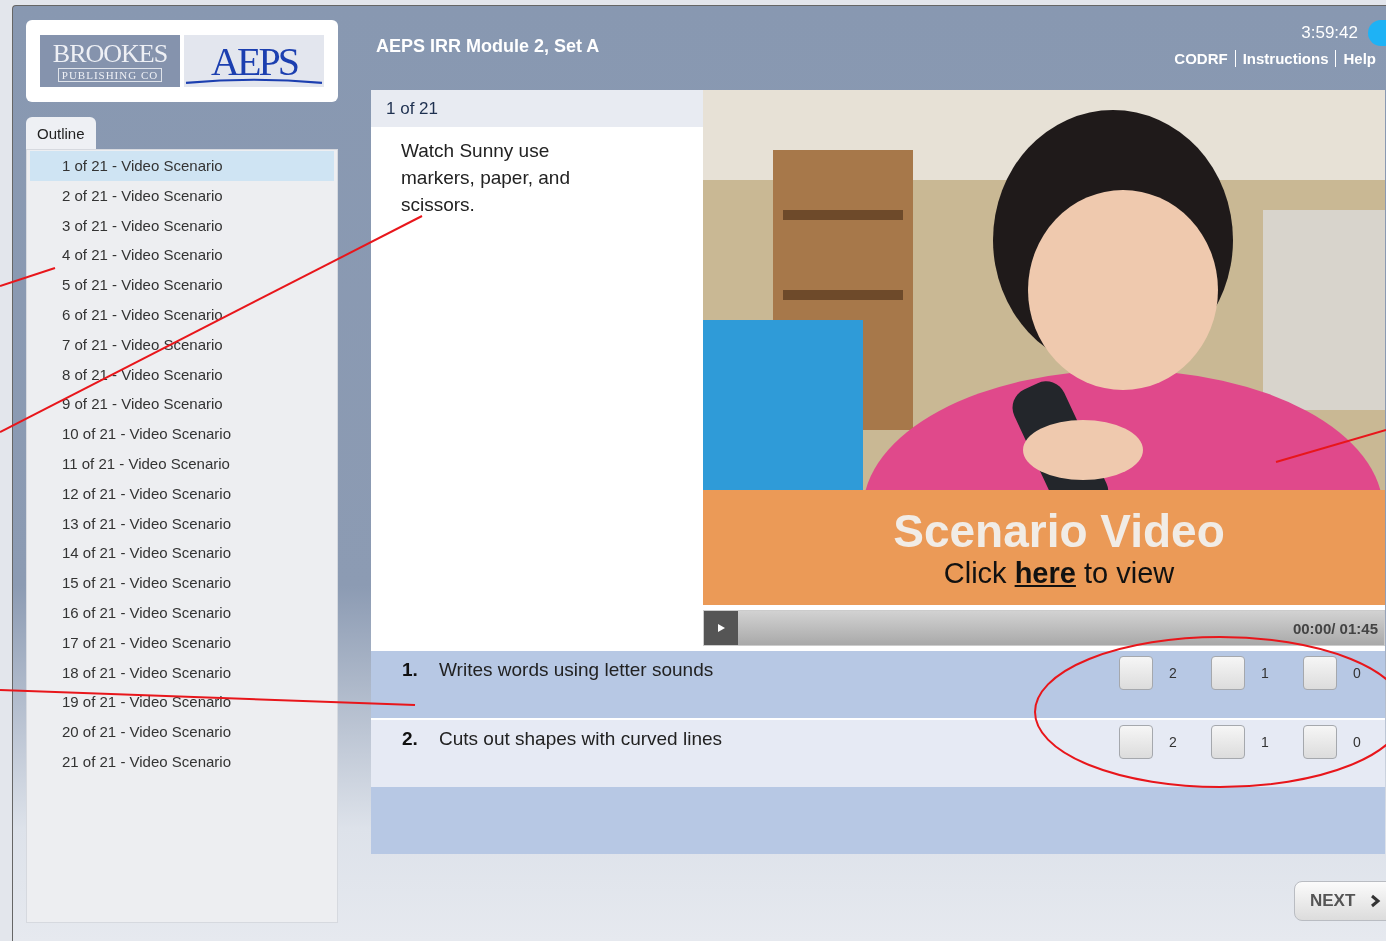  Describe the element at coordinates (488, 47) in the screenshot. I see `module-title: AEPS IRR Module 2, Set A` at that location.